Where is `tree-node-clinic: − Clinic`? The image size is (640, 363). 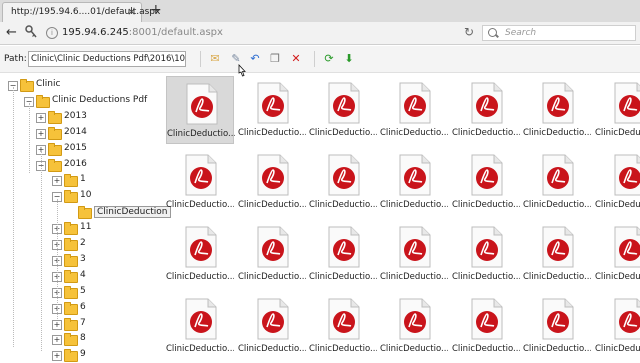
tree-node-clinic: − Clinic is located at coordinates (80, 86).